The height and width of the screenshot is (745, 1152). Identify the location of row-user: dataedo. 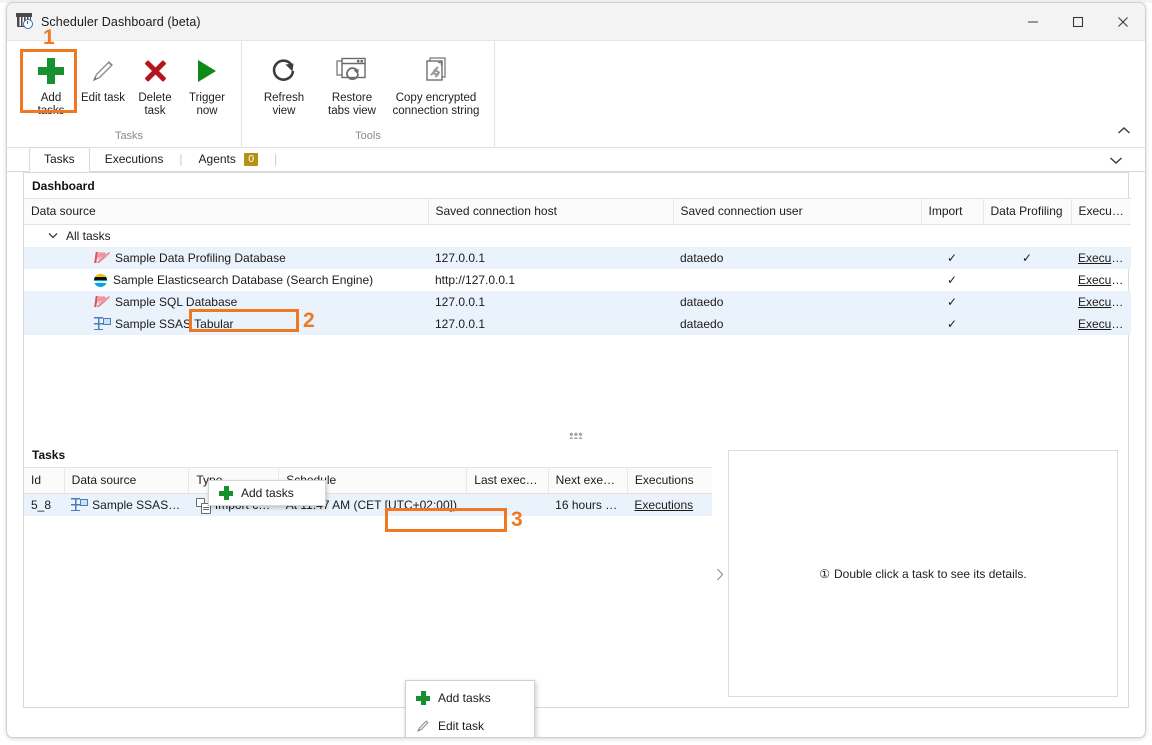
(797, 258).